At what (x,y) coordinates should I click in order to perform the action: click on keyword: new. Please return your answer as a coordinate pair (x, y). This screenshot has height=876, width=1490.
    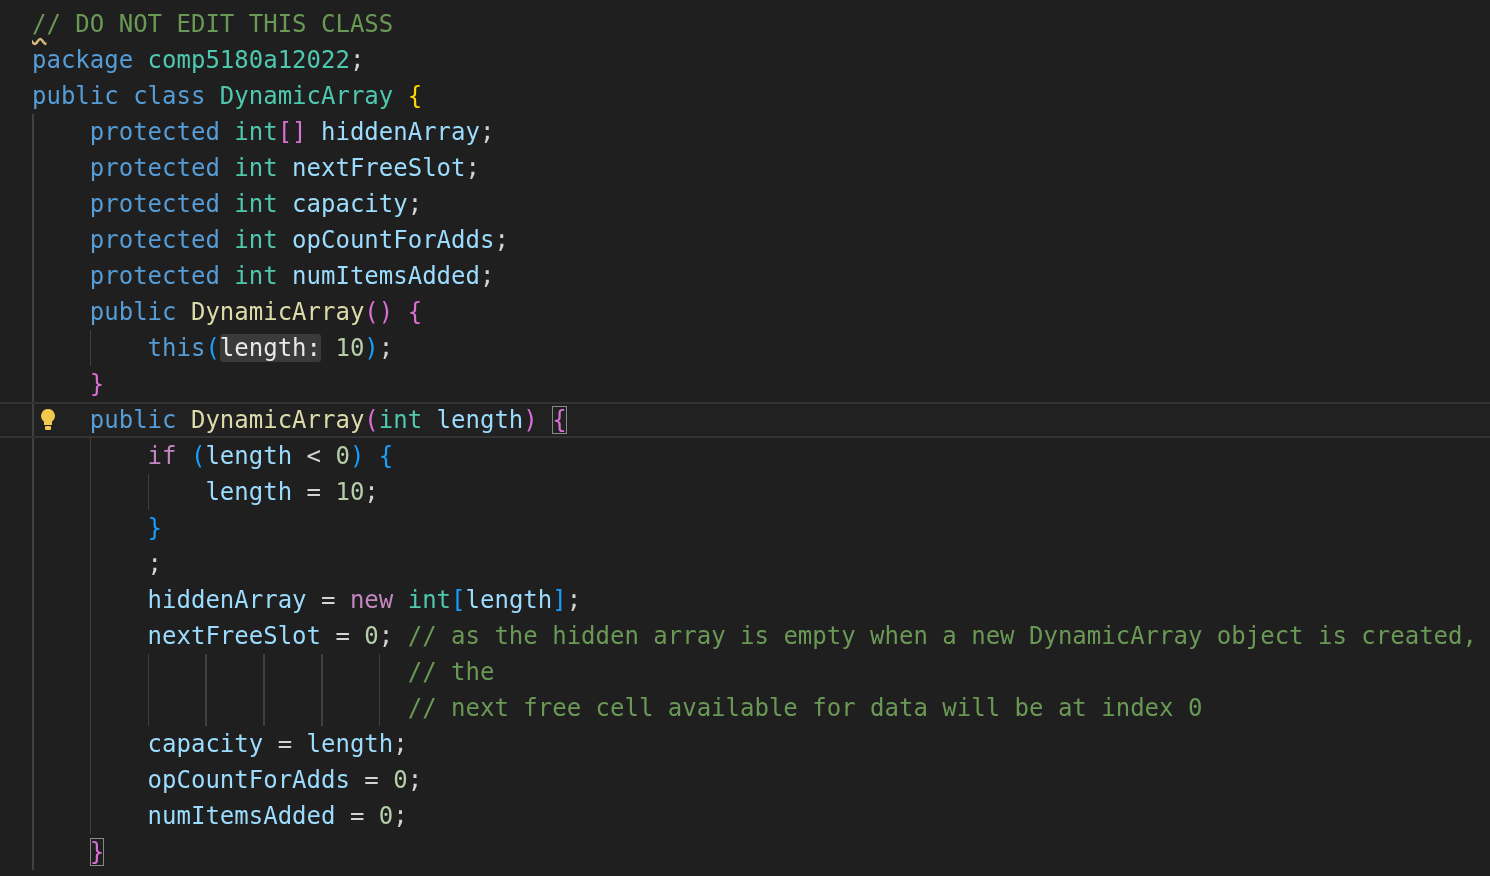
    Looking at the image, I should click on (371, 600).